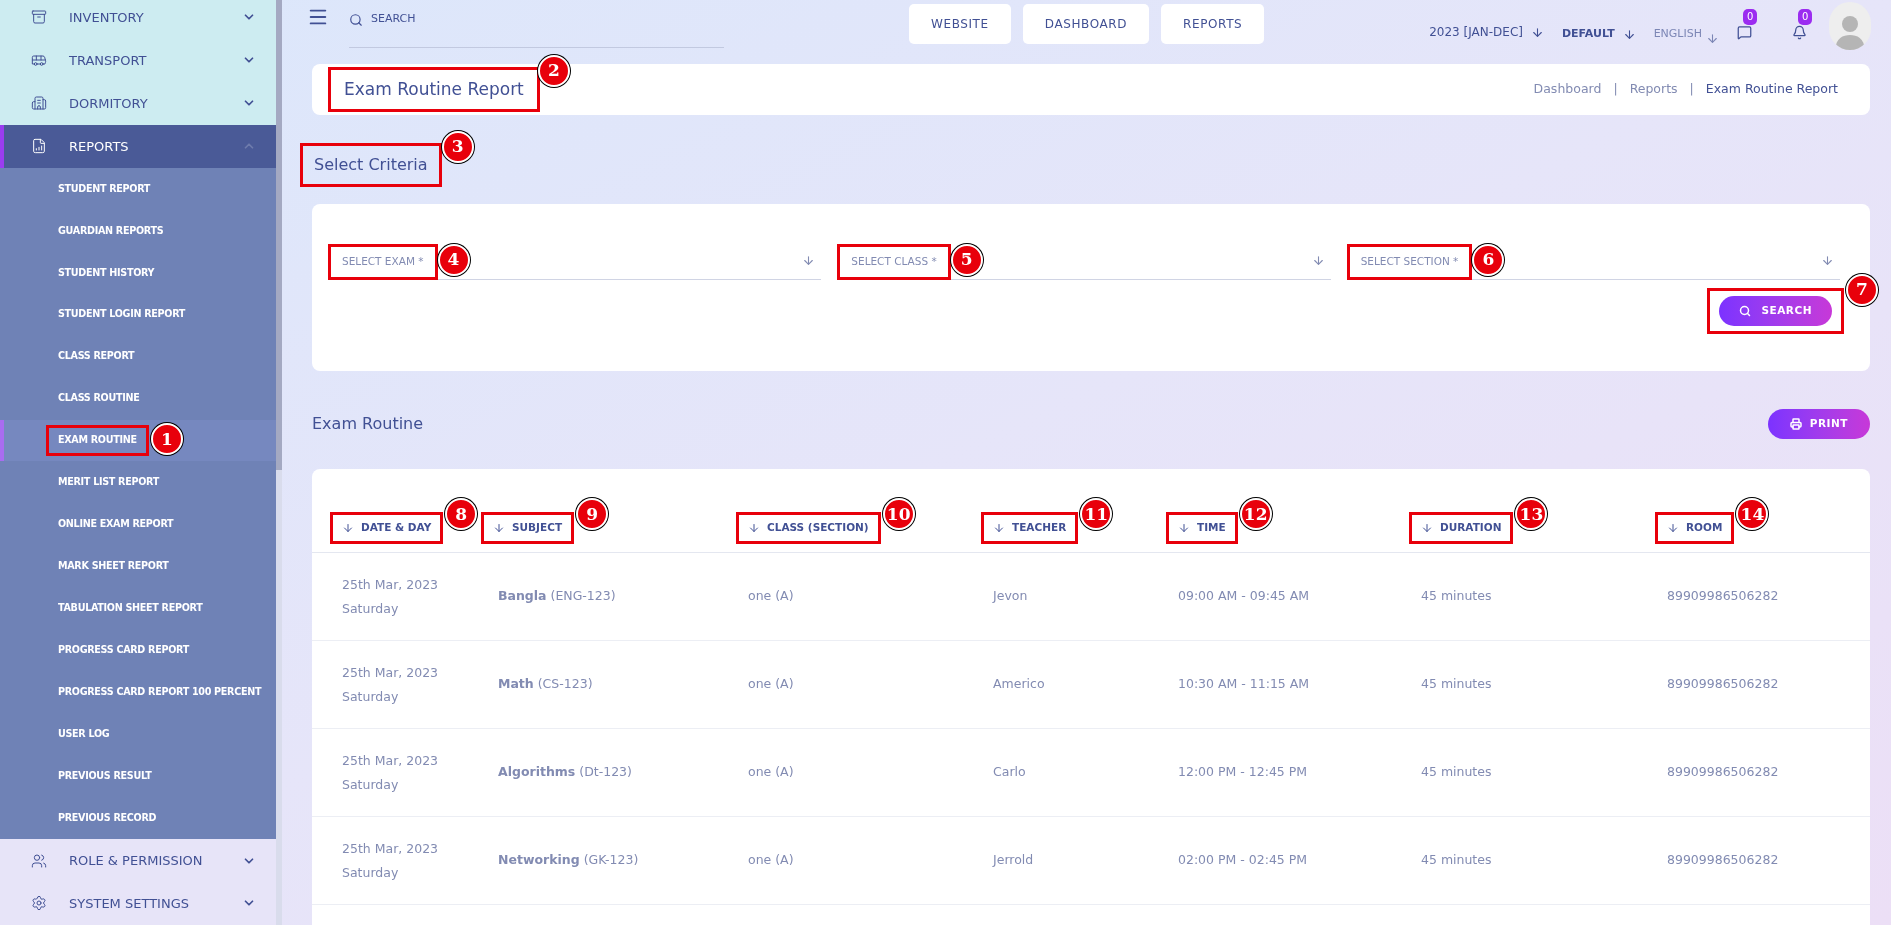 The height and width of the screenshot is (925, 1891). Describe the element at coordinates (1030, 528) in the screenshot. I see `column-header: TEACHER` at that location.